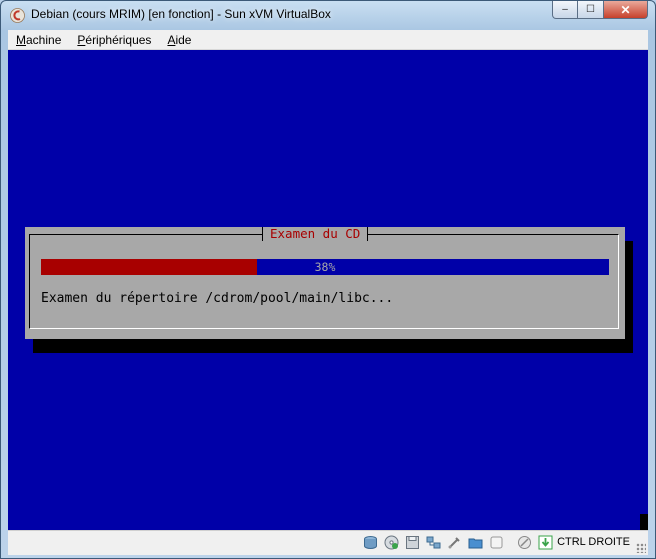 This screenshot has height=559, width=656. Describe the element at coordinates (328, 542) in the screenshot. I see `status-bar: CTRL DROITE` at that location.